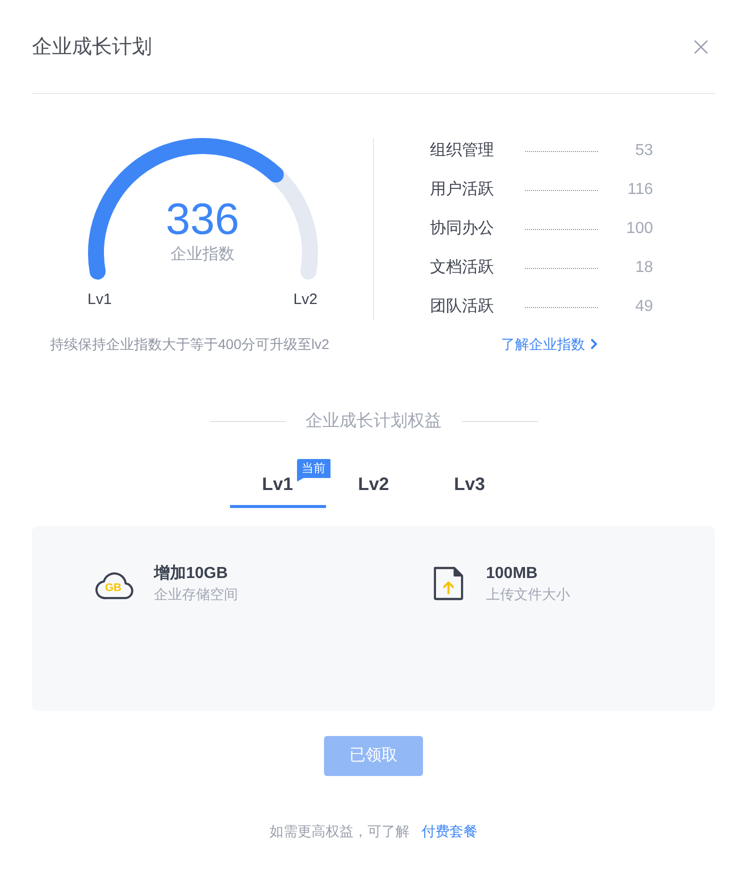  I want to click on benefit-title: 增加10GB, so click(191, 574).